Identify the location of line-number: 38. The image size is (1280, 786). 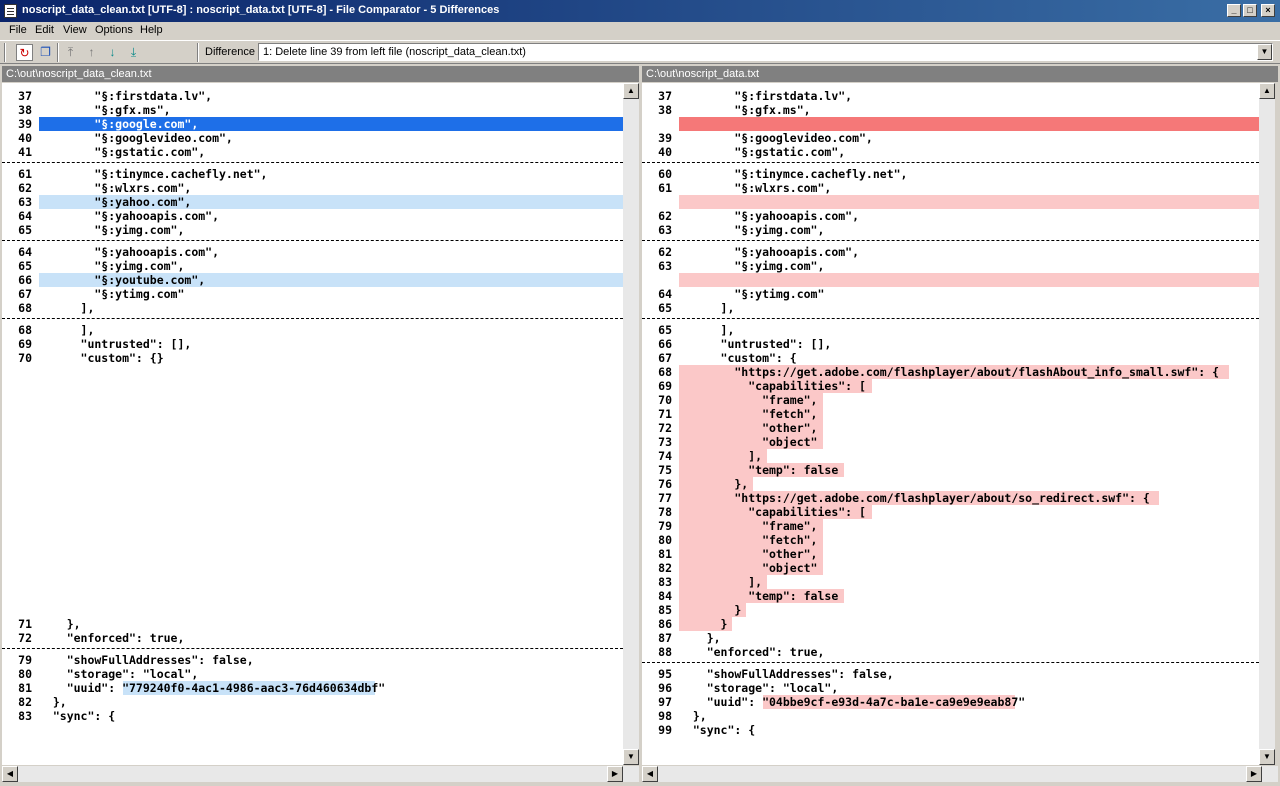
(665, 110).